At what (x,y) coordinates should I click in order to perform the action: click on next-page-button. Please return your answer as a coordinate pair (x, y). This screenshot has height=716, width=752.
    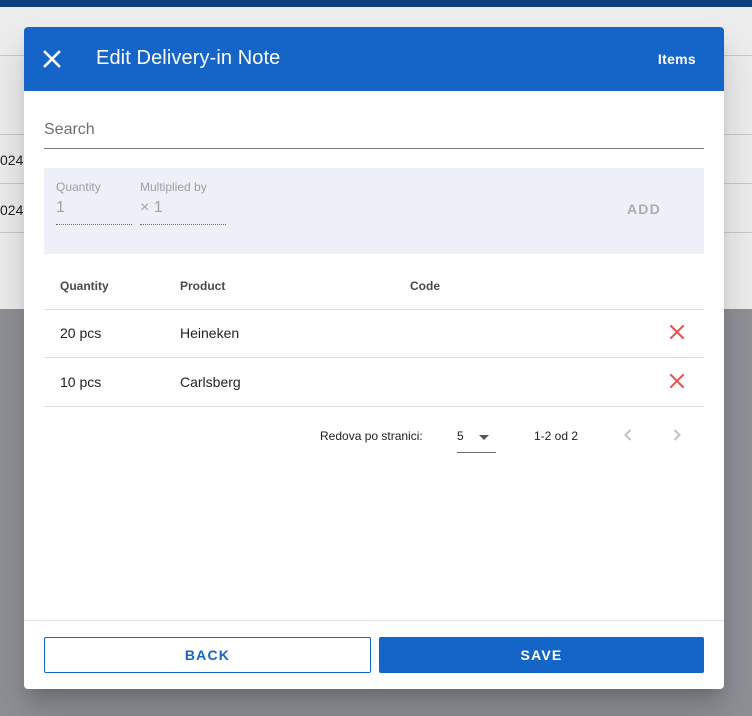
    Looking at the image, I should click on (677, 435).